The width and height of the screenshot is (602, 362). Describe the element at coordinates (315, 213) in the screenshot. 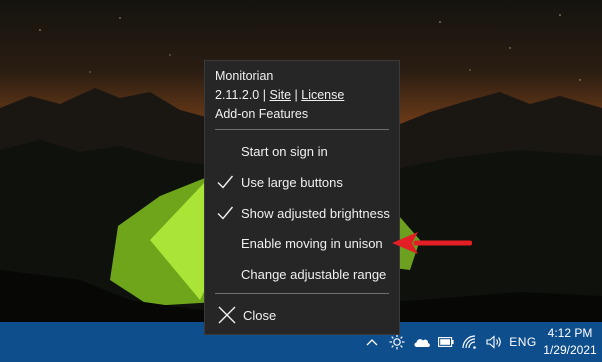

I see `menu-item-label: Show adjusted brightness` at that location.